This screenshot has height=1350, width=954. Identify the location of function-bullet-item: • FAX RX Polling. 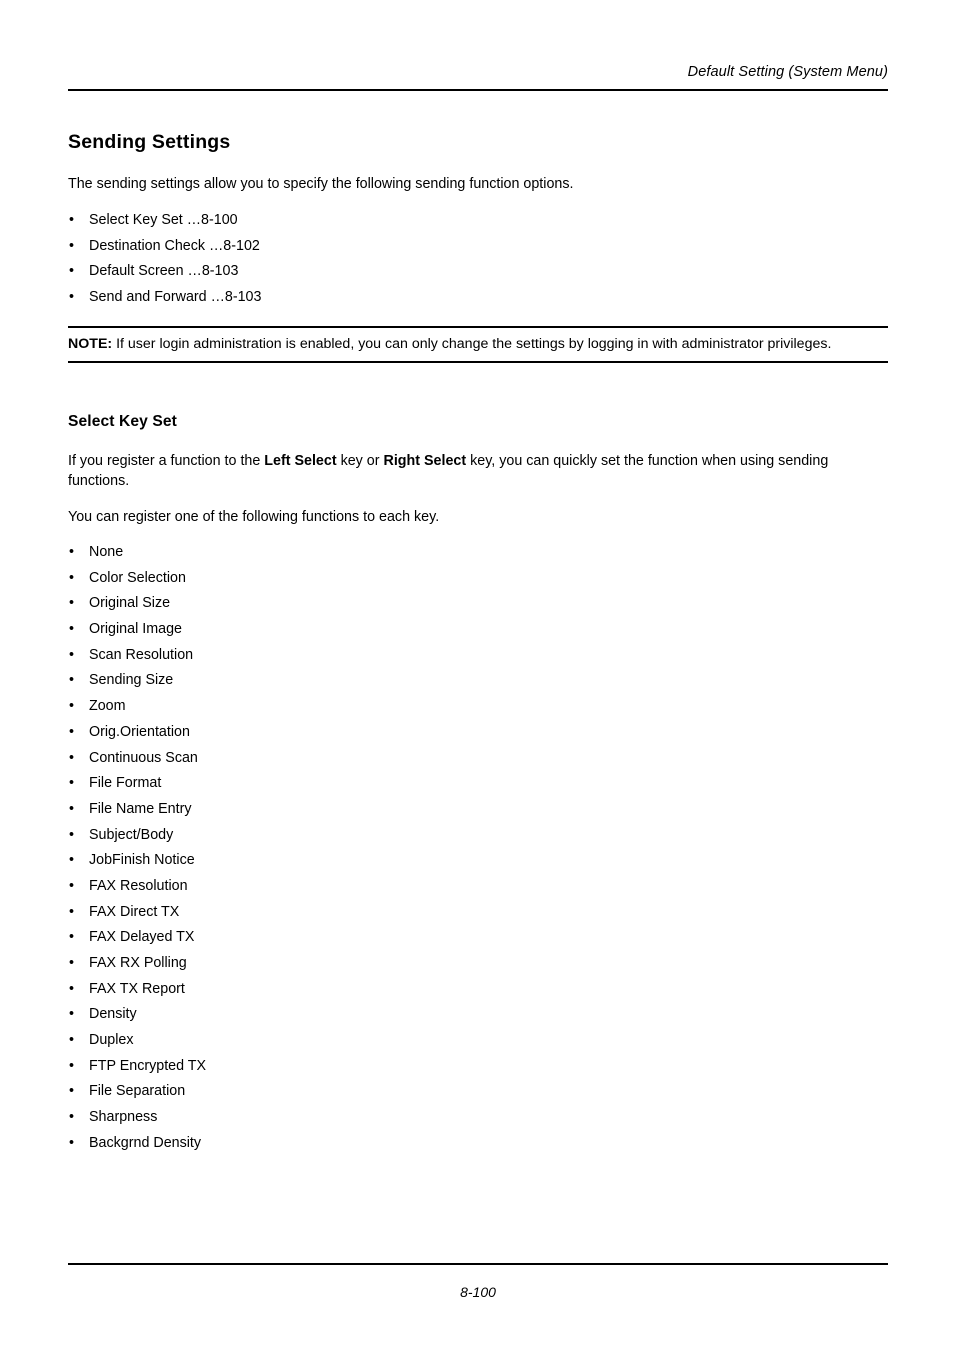
(137, 964).